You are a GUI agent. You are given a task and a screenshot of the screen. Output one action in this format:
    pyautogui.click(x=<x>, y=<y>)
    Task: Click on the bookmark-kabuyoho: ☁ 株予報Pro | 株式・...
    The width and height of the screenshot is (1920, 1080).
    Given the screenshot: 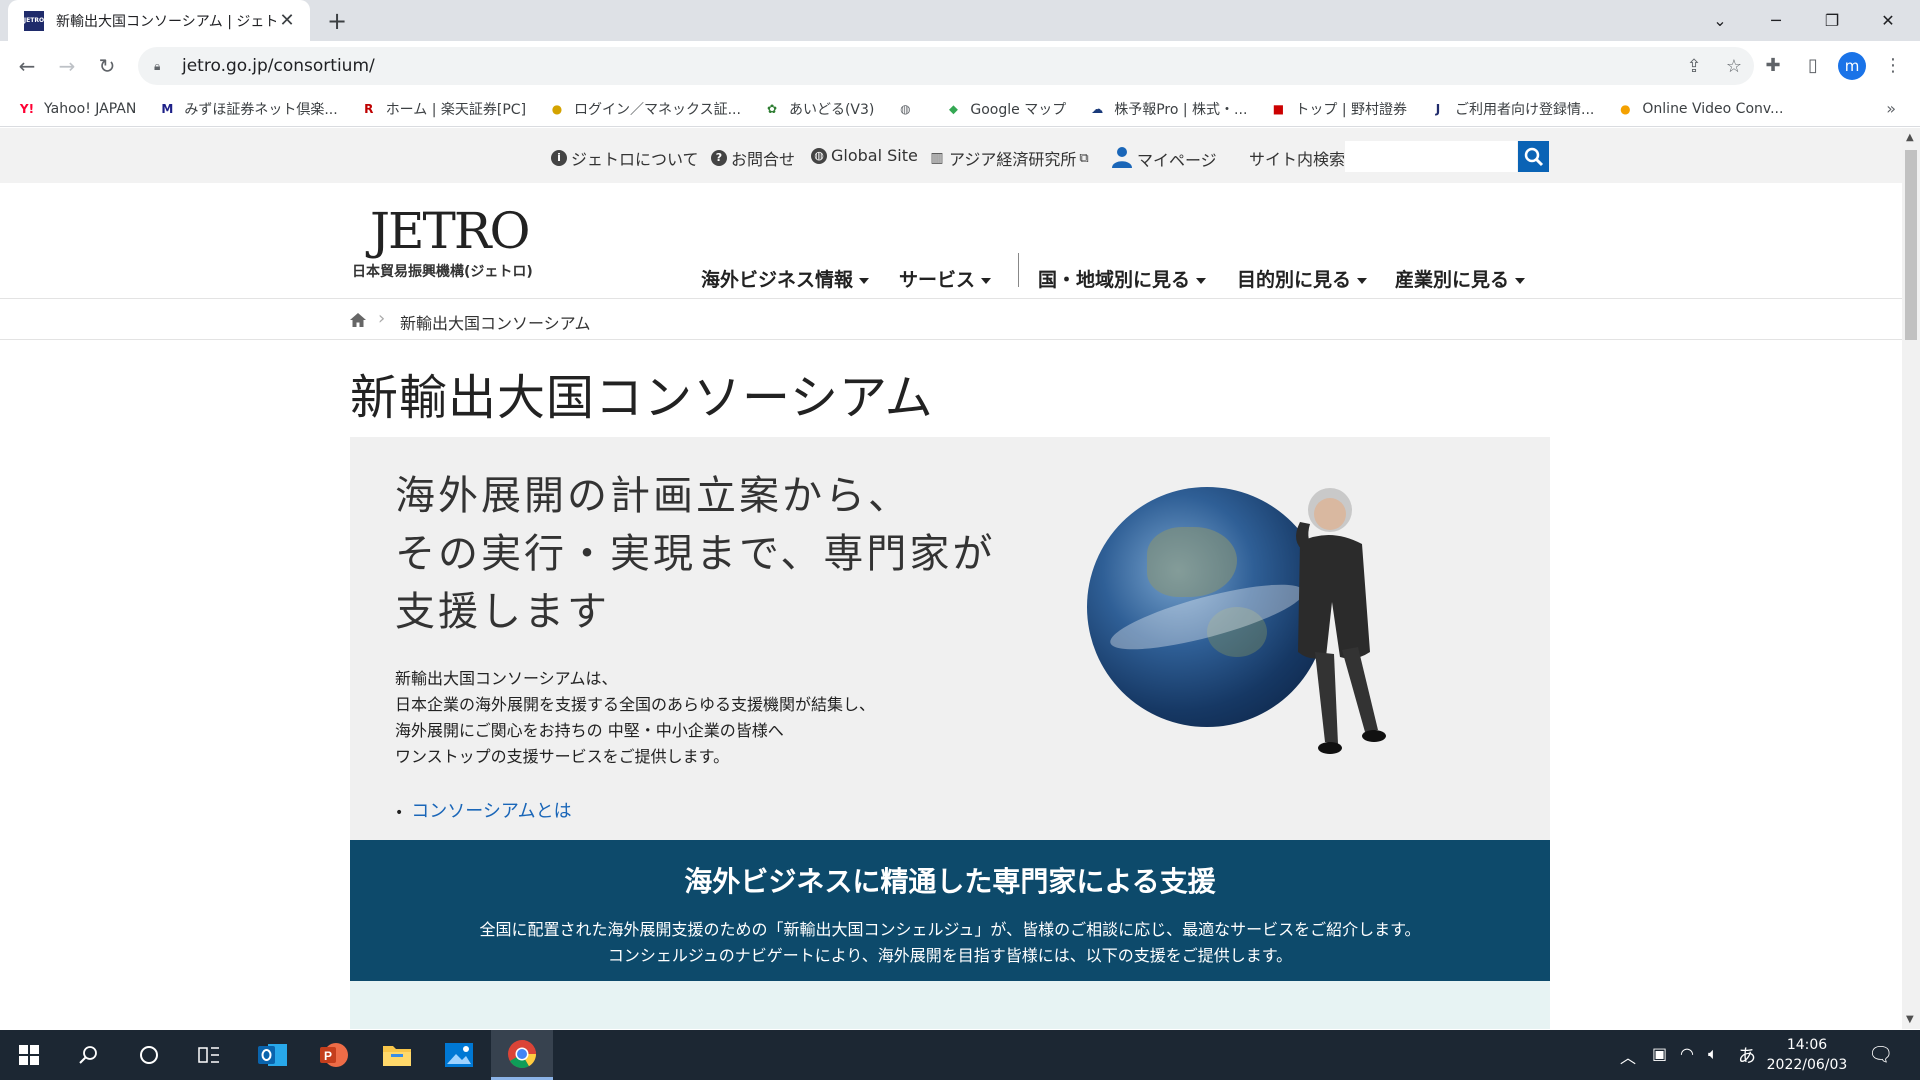 What is the action you would take?
    pyautogui.click(x=1167, y=109)
    